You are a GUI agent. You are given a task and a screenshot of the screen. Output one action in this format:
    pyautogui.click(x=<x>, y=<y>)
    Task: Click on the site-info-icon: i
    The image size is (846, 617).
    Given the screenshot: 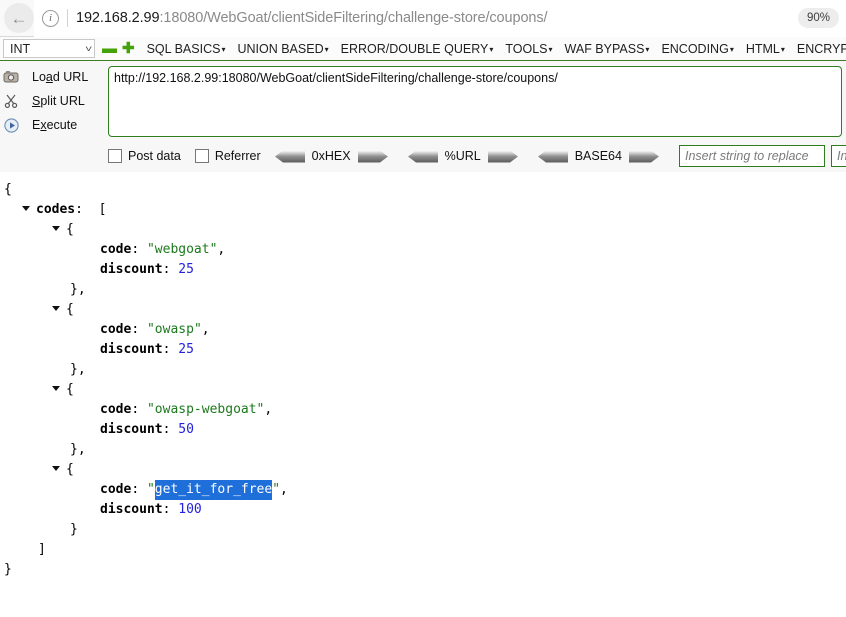 What is the action you would take?
    pyautogui.click(x=50, y=18)
    